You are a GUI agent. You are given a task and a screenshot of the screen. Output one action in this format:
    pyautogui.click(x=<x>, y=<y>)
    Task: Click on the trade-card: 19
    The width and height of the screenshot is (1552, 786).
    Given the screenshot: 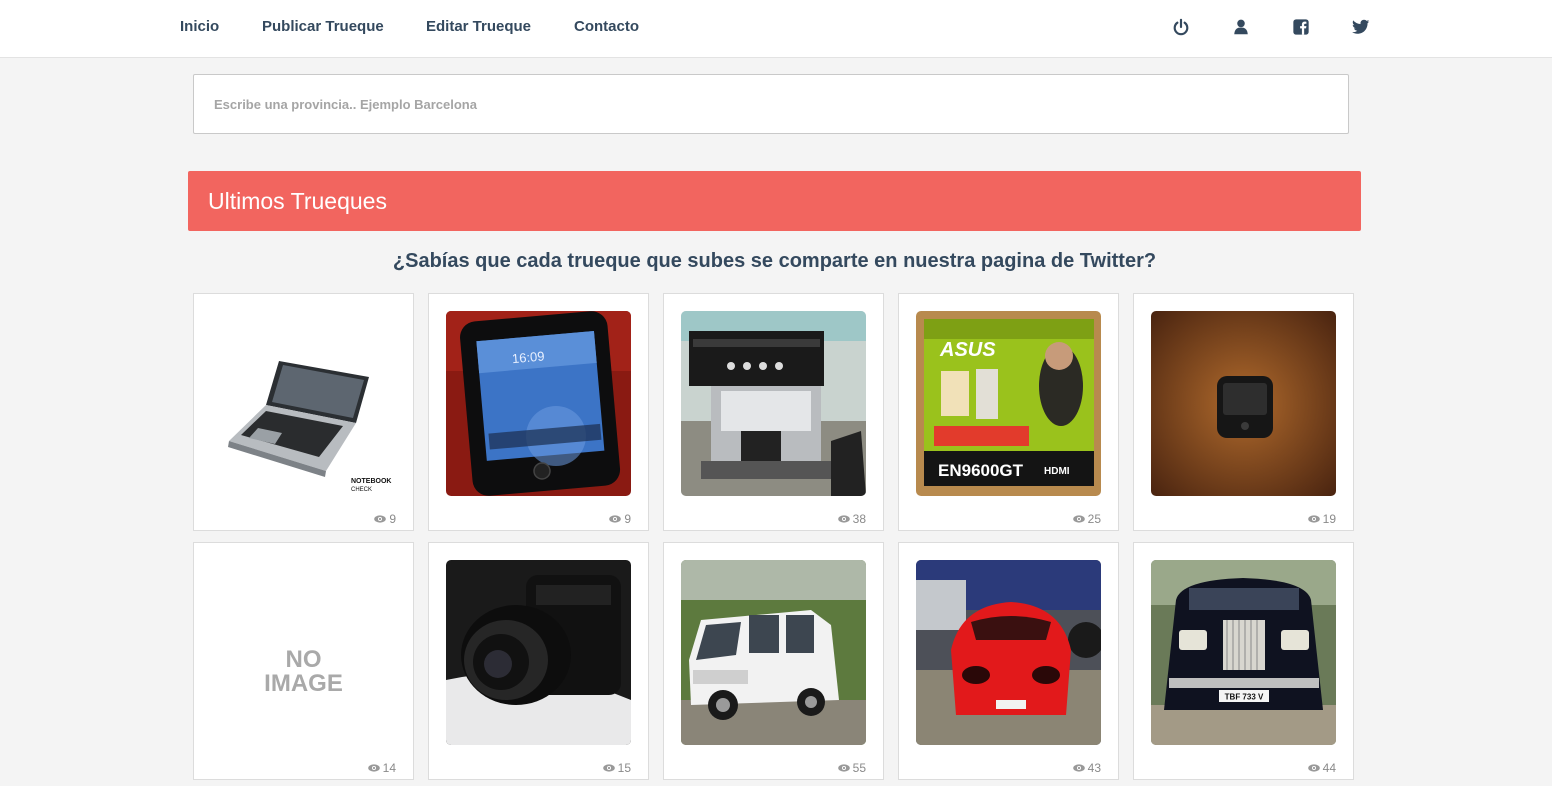 What is the action you would take?
    pyautogui.click(x=1243, y=412)
    